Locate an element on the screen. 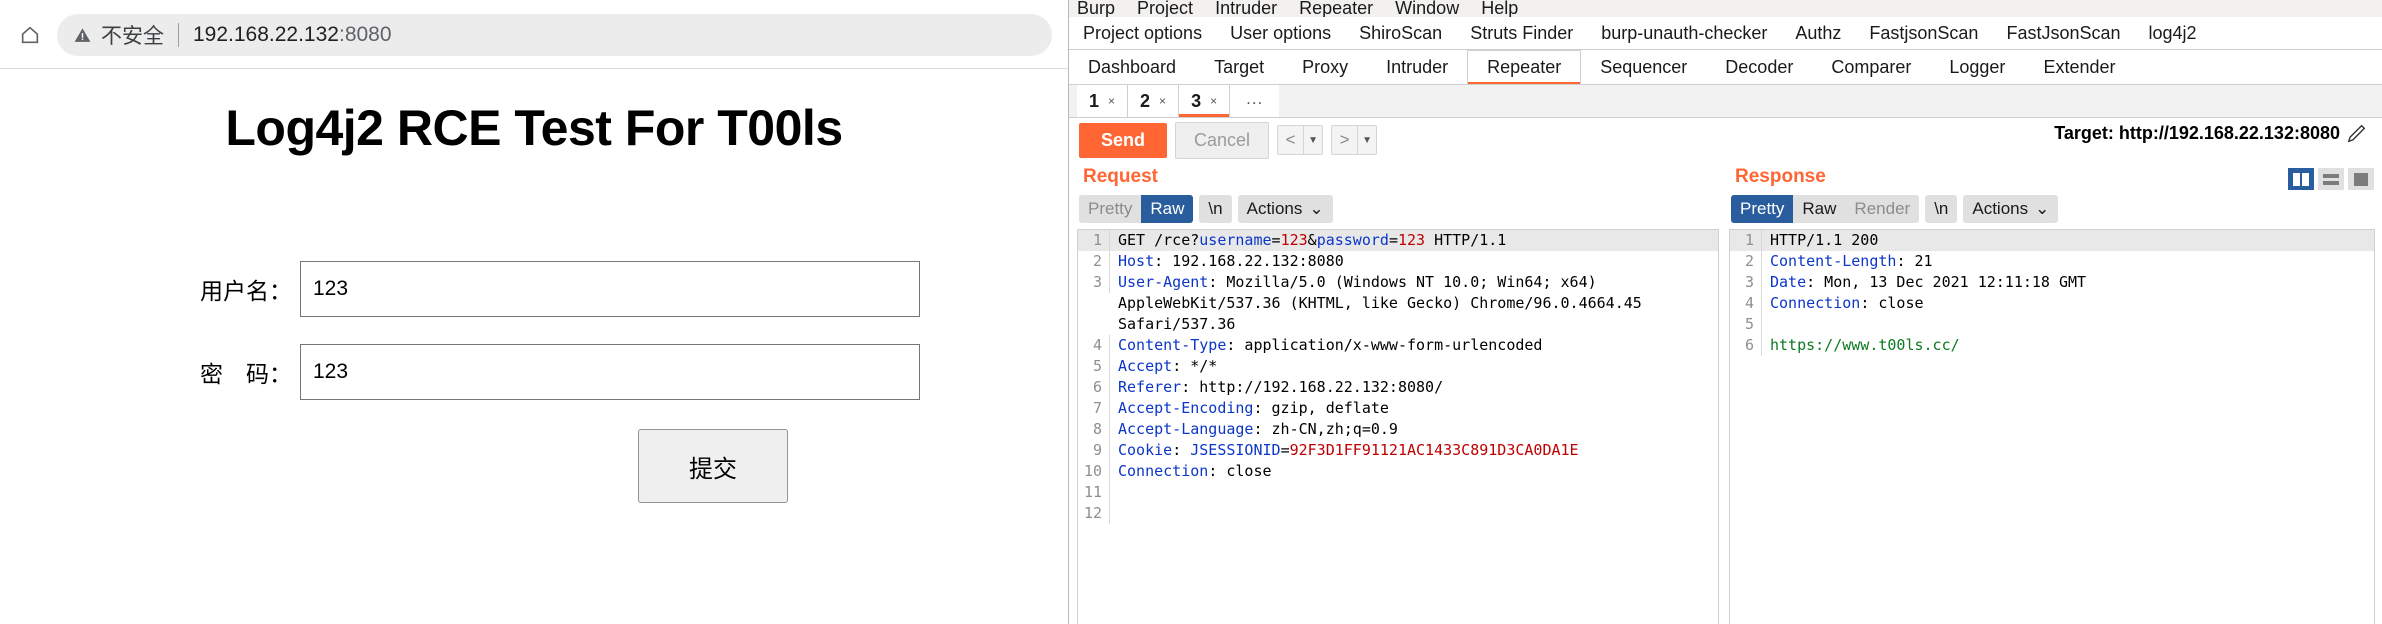  extension-tab-shiroscan: ShiroScan is located at coordinates (1400, 33).